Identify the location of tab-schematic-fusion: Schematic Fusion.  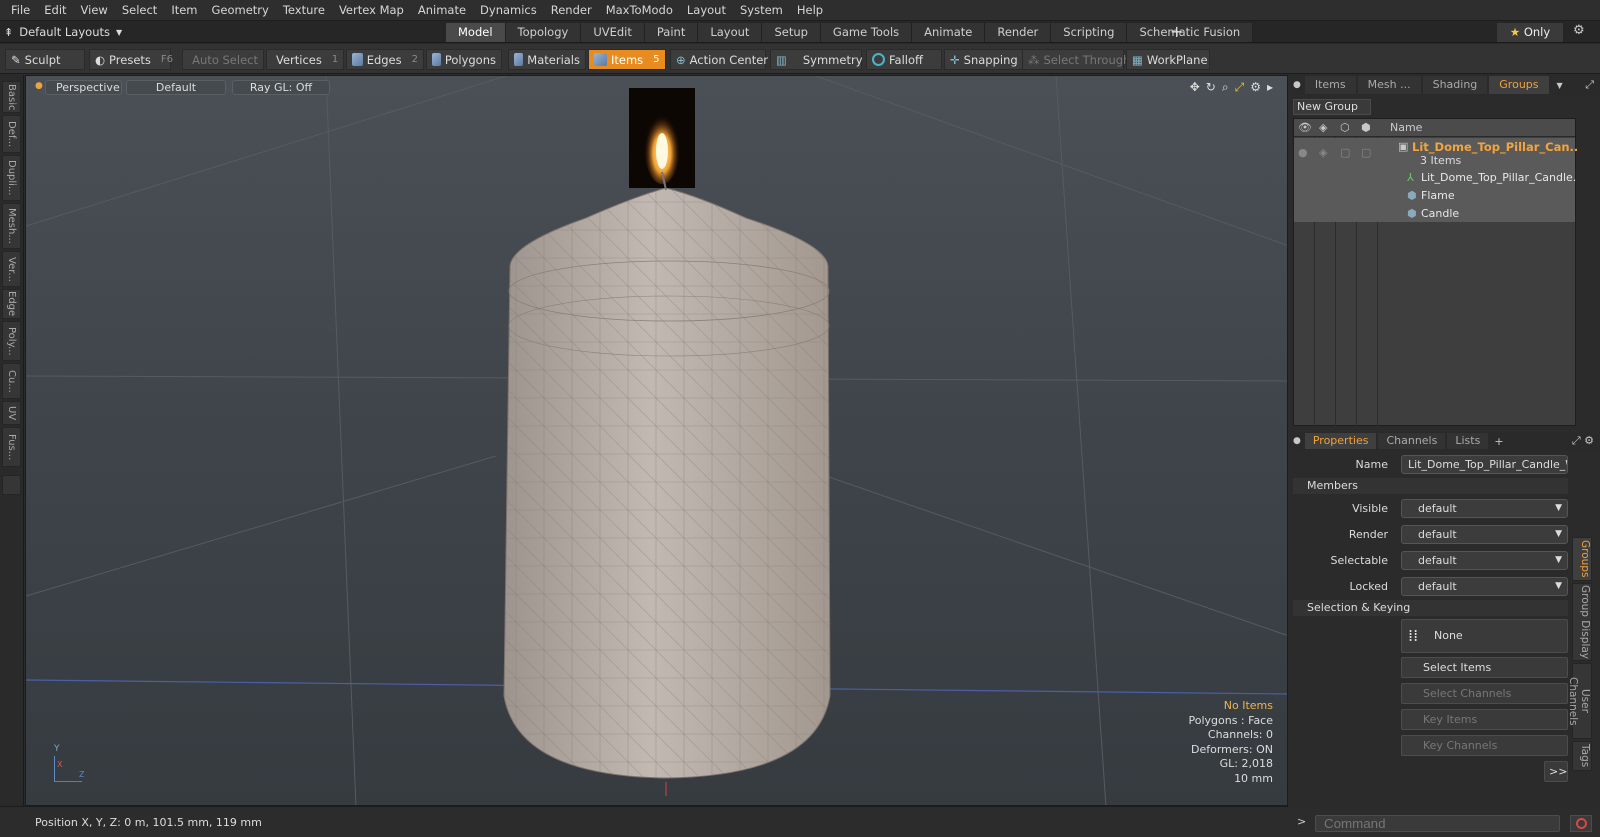
(1190, 32).